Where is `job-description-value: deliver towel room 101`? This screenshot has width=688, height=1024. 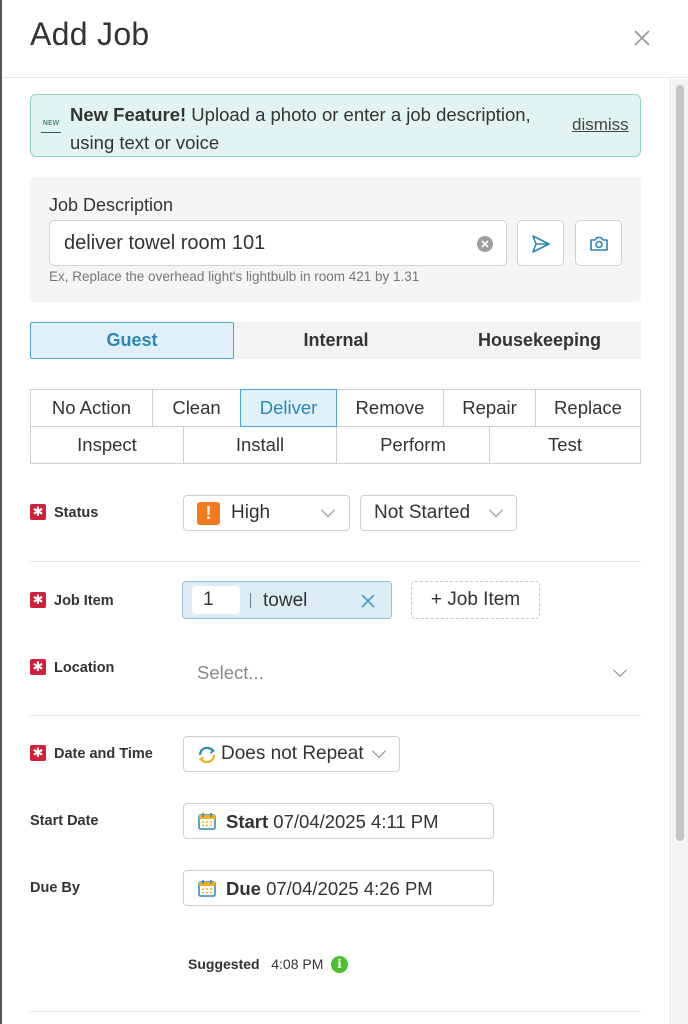 job-description-value: deliver towel room 101 is located at coordinates (165, 243).